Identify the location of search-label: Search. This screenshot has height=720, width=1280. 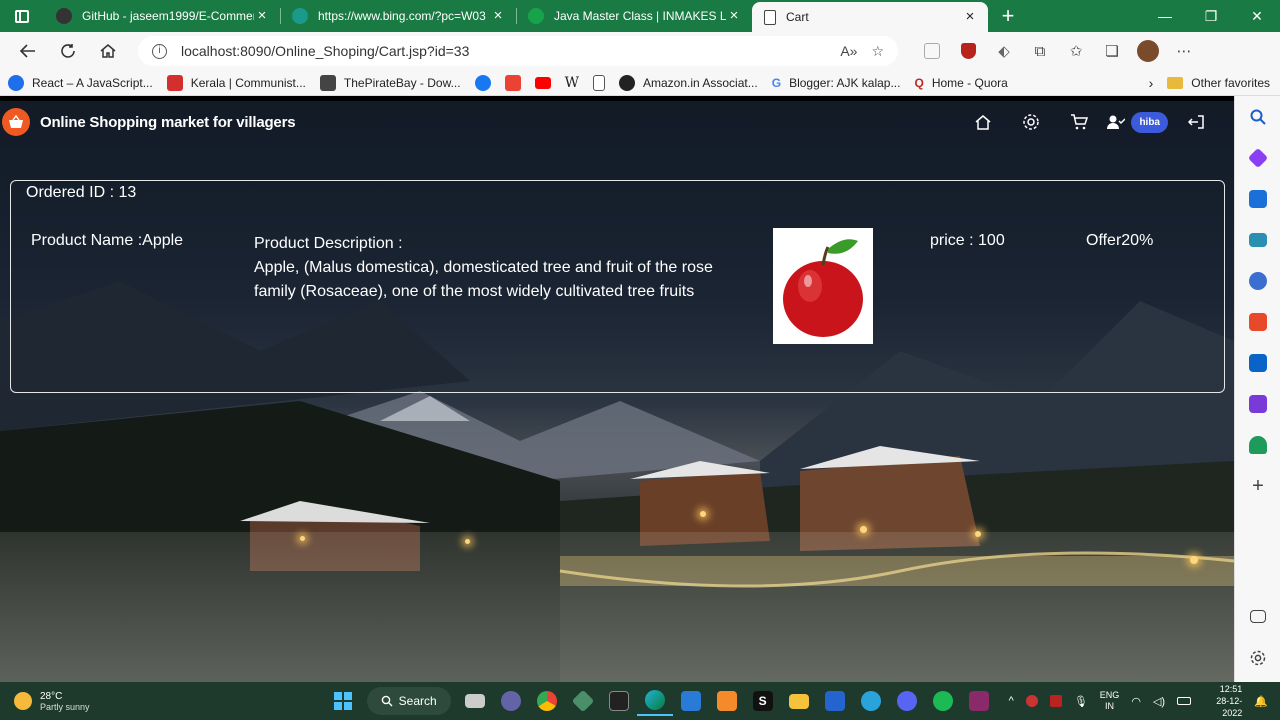
(417, 701).